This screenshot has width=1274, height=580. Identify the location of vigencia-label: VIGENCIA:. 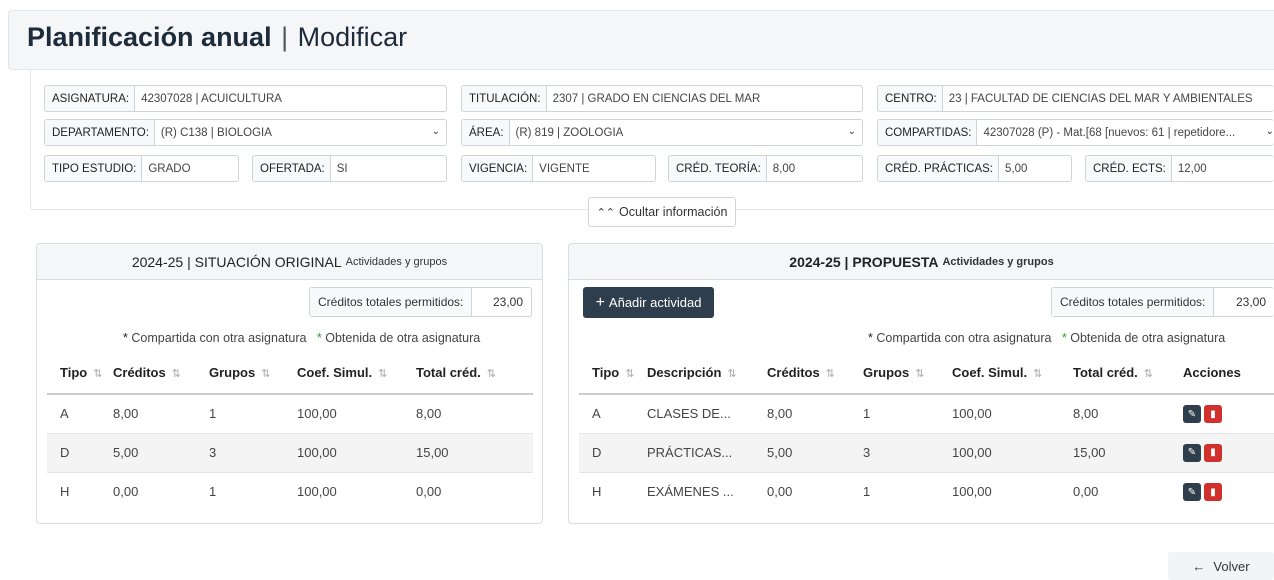
(498, 168).